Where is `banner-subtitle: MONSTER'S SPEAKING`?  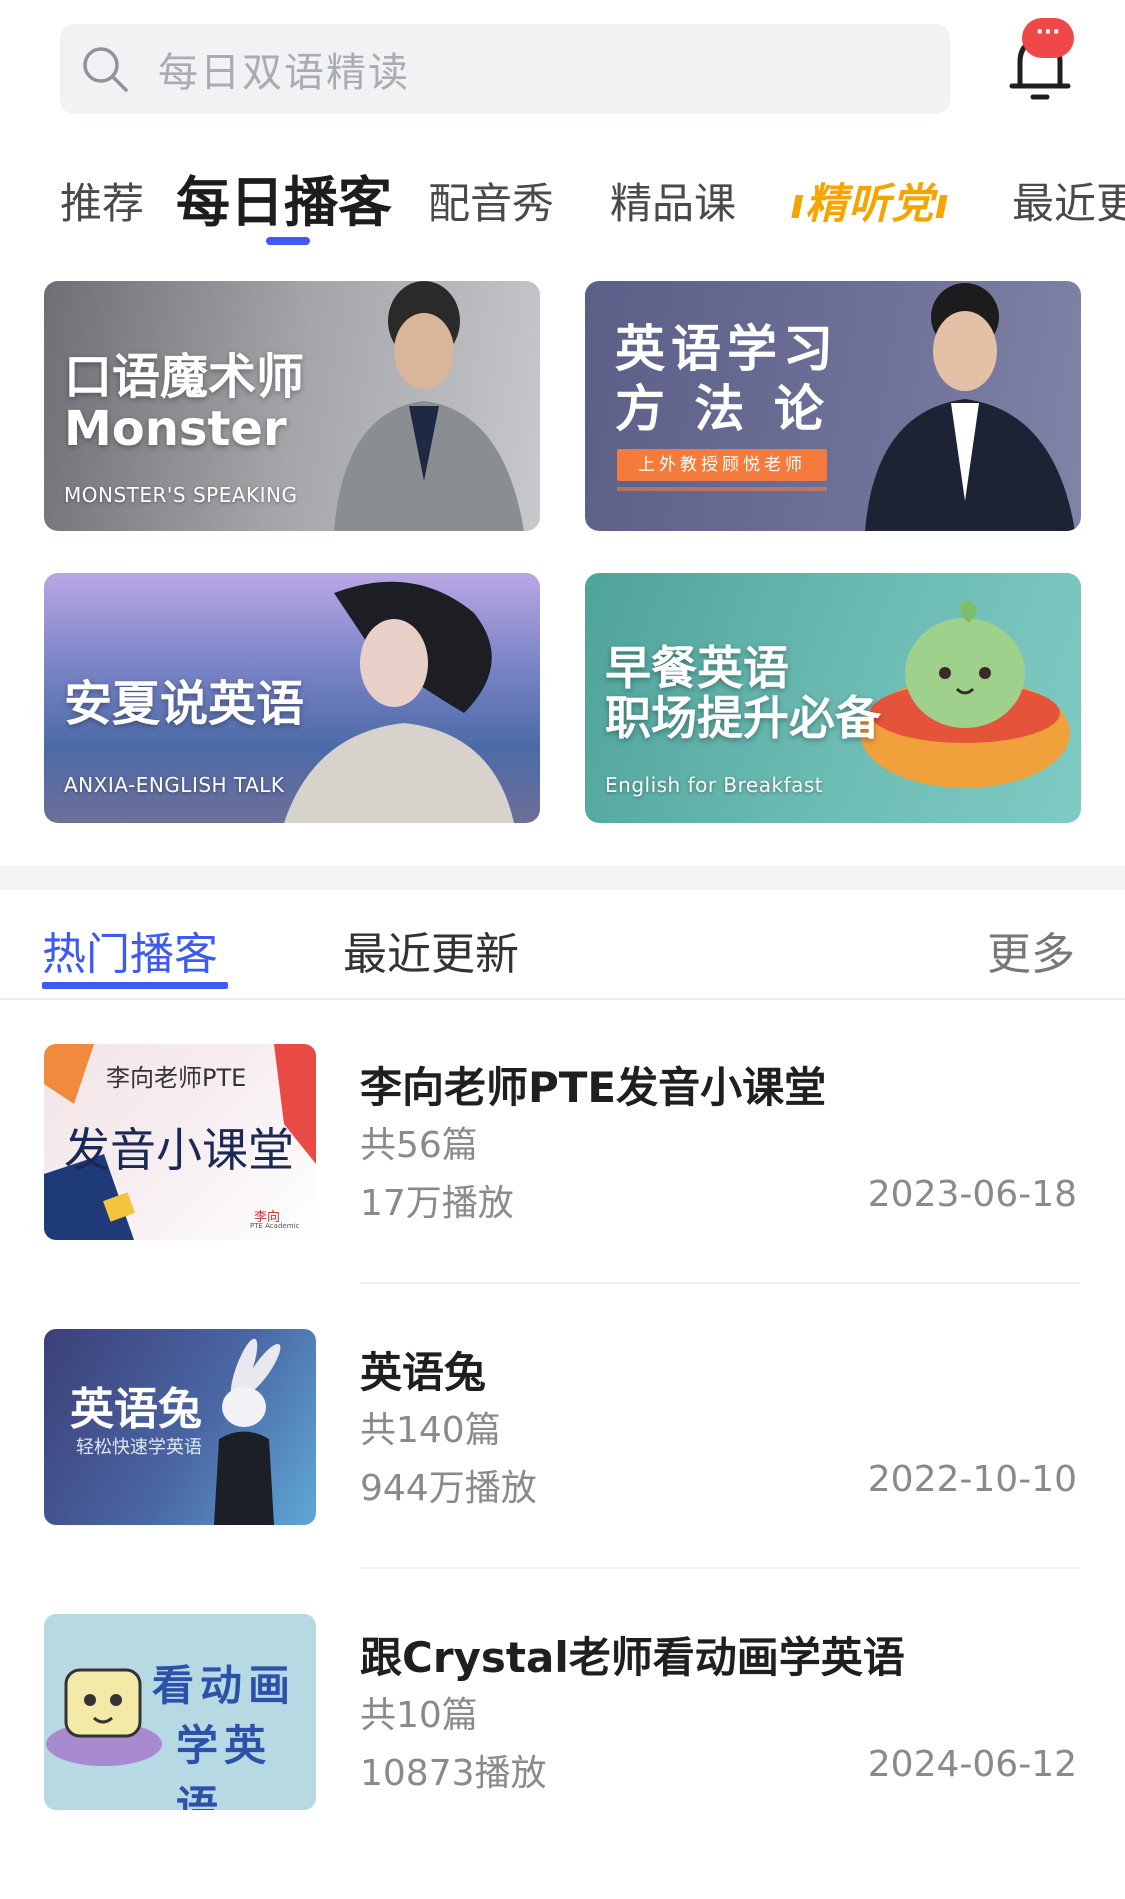 banner-subtitle: MONSTER'S SPEAKING is located at coordinates (181, 495).